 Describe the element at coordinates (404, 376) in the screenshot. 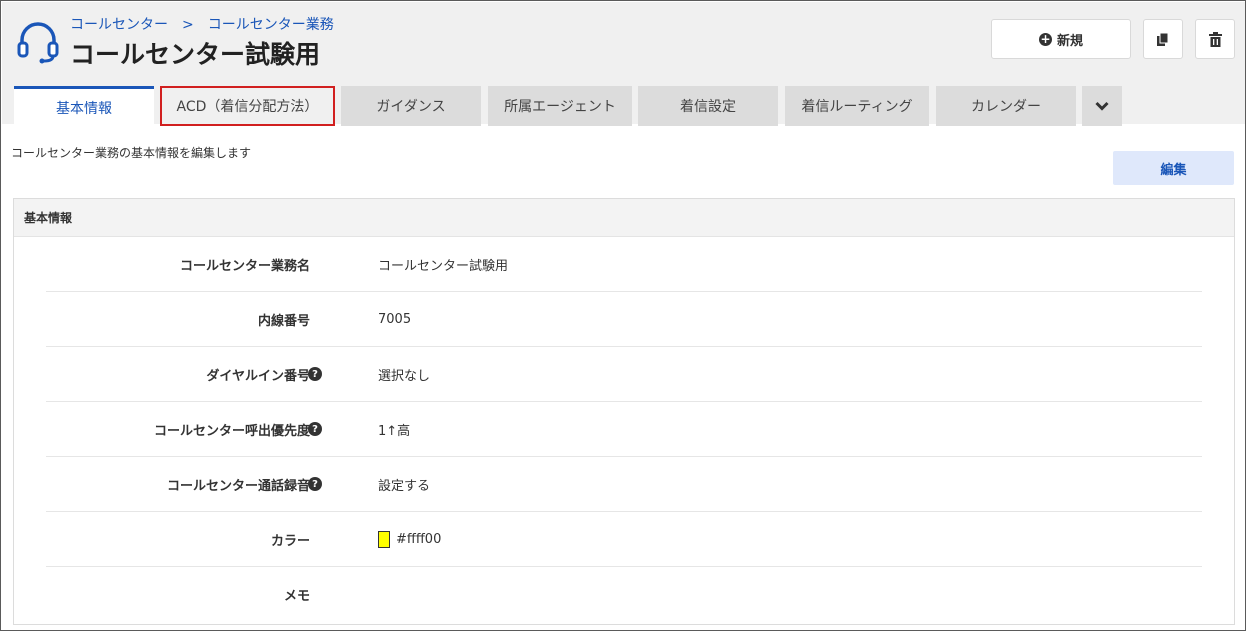

I see `field-value: 選択なし` at that location.